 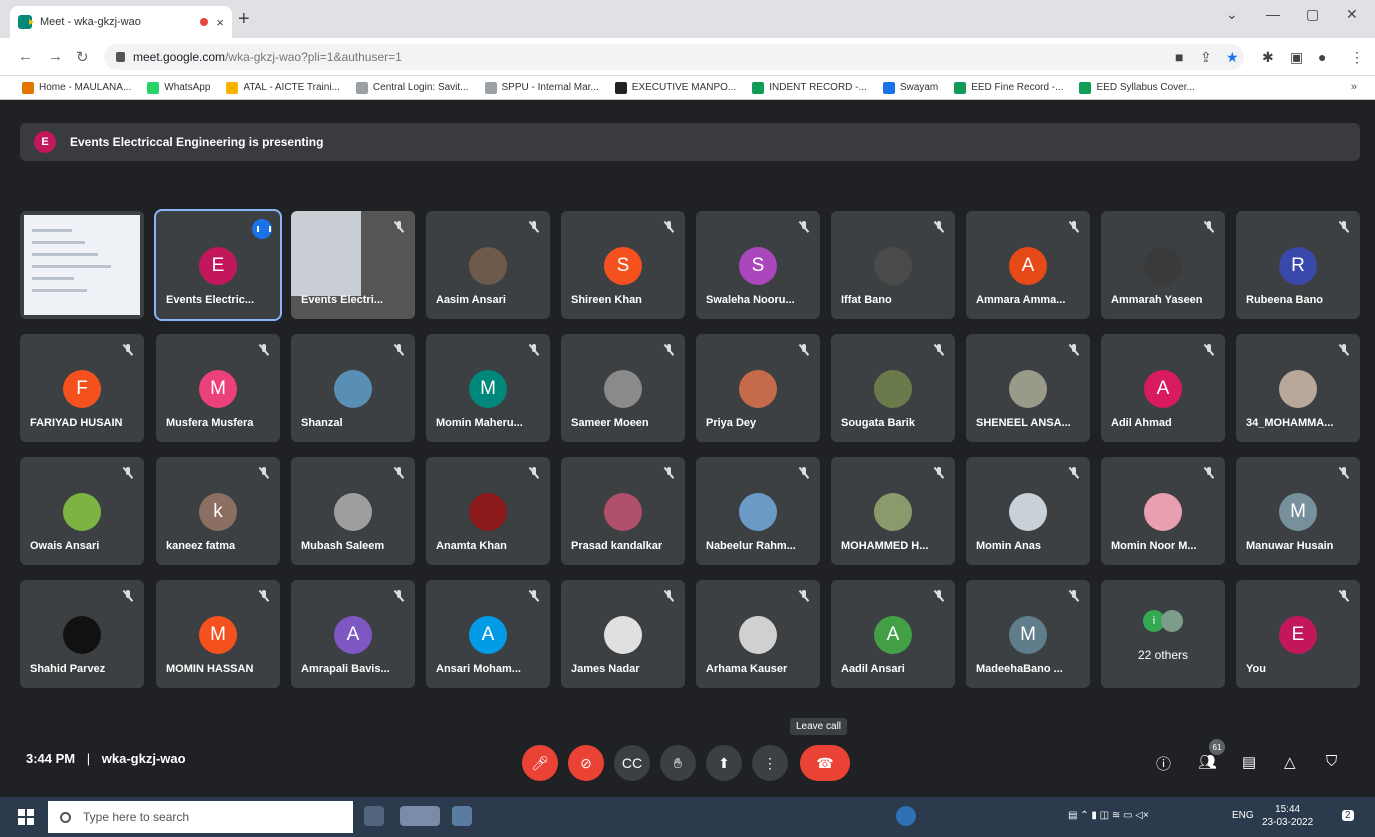 I want to click on participant-name: Iffat Bano, so click(x=866, y=300).